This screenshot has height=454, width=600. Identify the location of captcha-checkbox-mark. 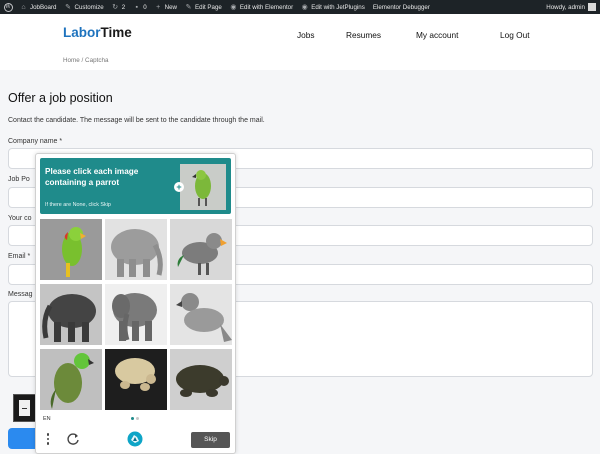
(24, 408).